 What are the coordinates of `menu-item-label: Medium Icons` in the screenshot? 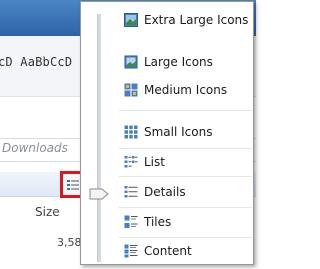 It's located at (186, 90).